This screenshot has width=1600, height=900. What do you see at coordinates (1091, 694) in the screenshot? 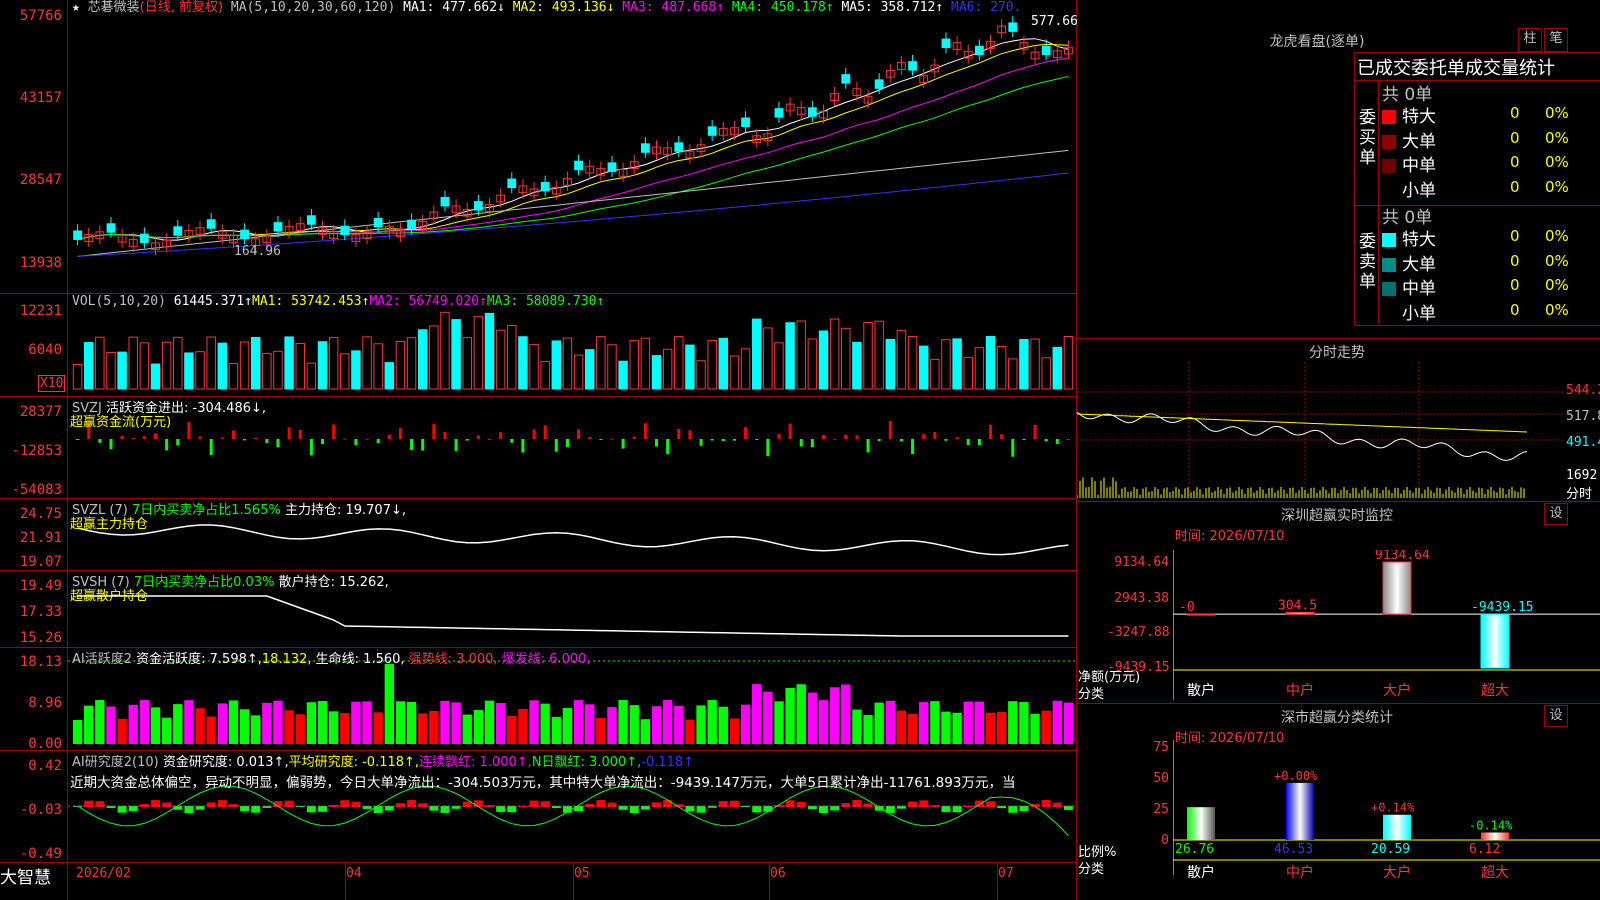
I see `sz-monitor-xlabel: 分类` at bounding box center [1091, 694].